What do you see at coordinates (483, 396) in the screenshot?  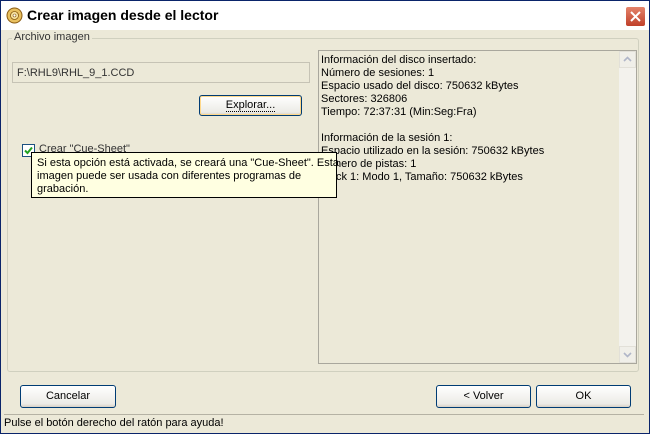 I see `back-button: < Volver` at bounding box center [483, 396].